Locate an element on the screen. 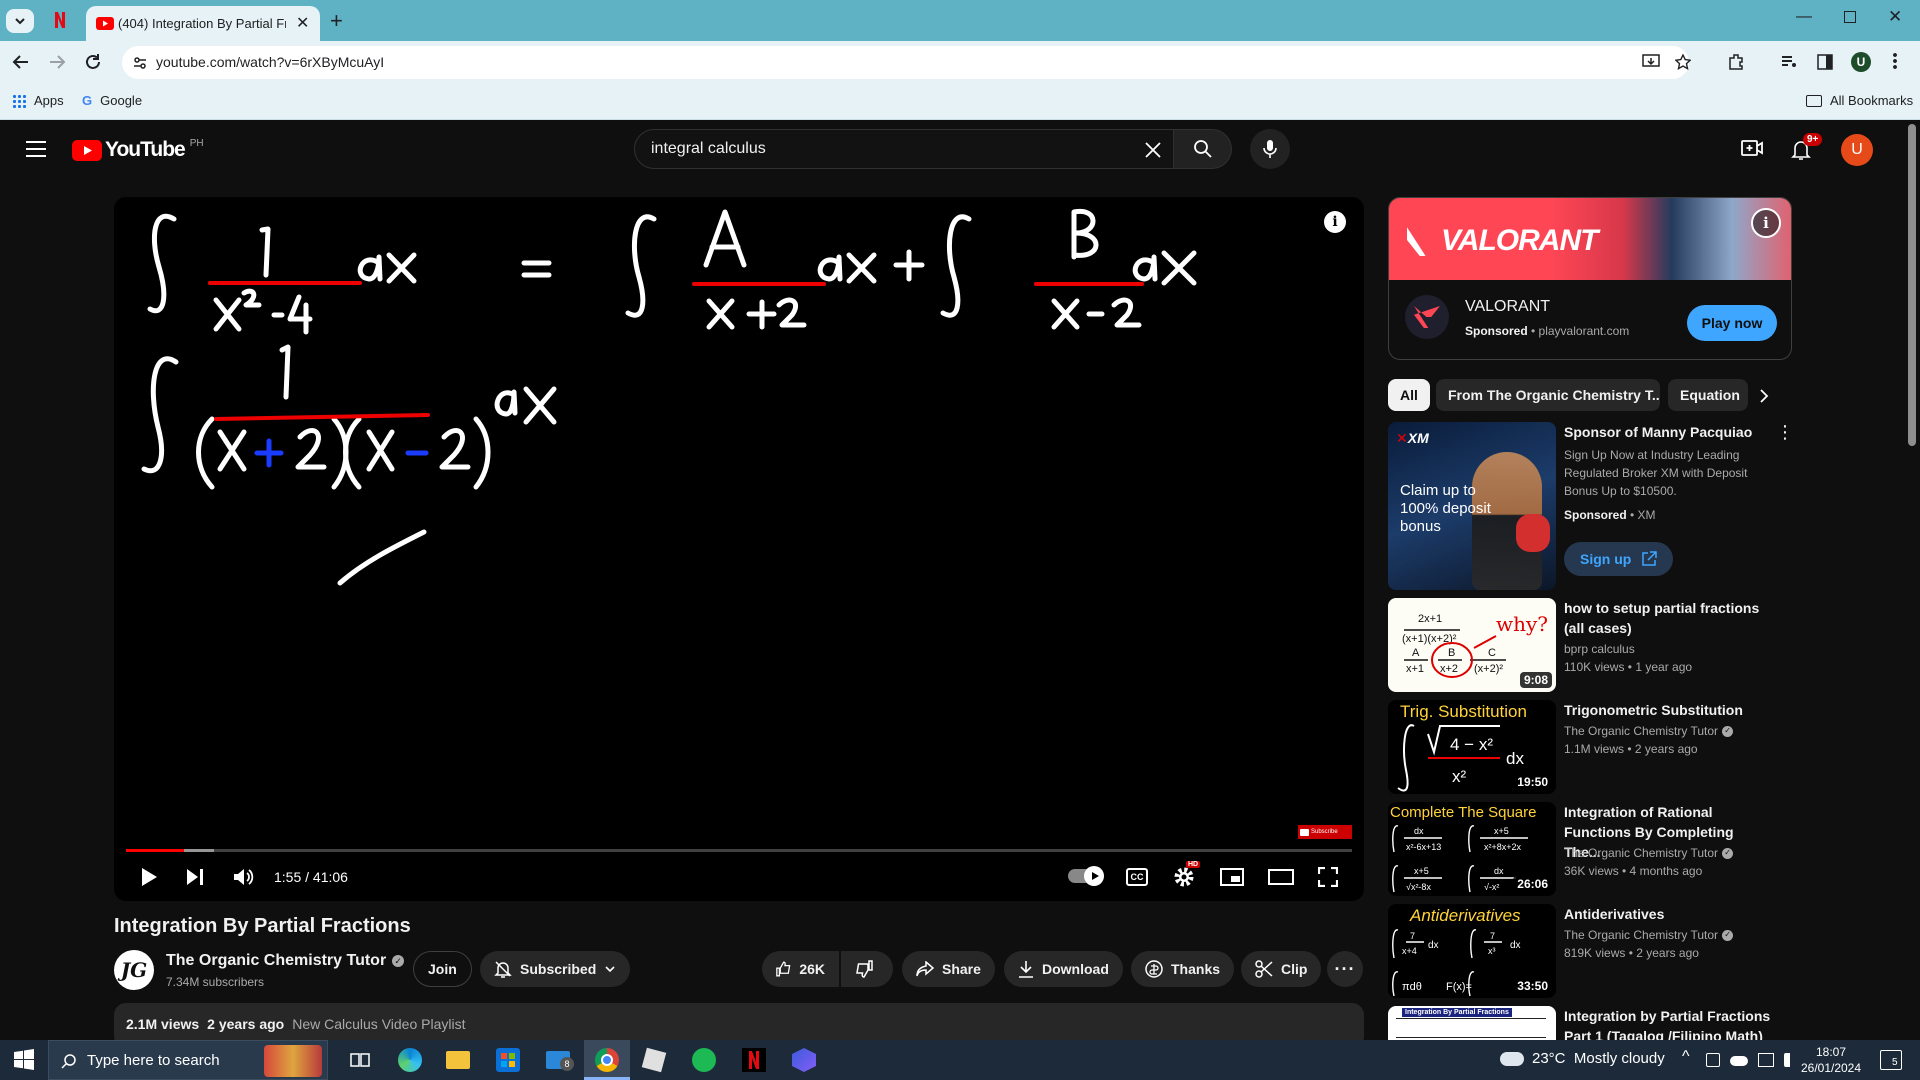 The height and width of the screenshot is (1080, 1920). channel-avatar: JG is located at coordinates (134, 970).